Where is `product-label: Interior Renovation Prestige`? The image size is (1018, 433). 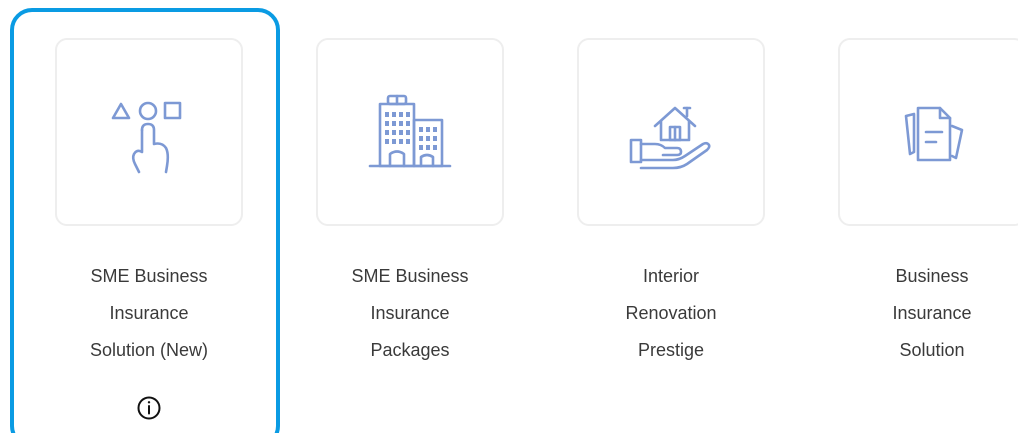
product-label: Interior Renovation Prestige is located at coordinates (671, 313).